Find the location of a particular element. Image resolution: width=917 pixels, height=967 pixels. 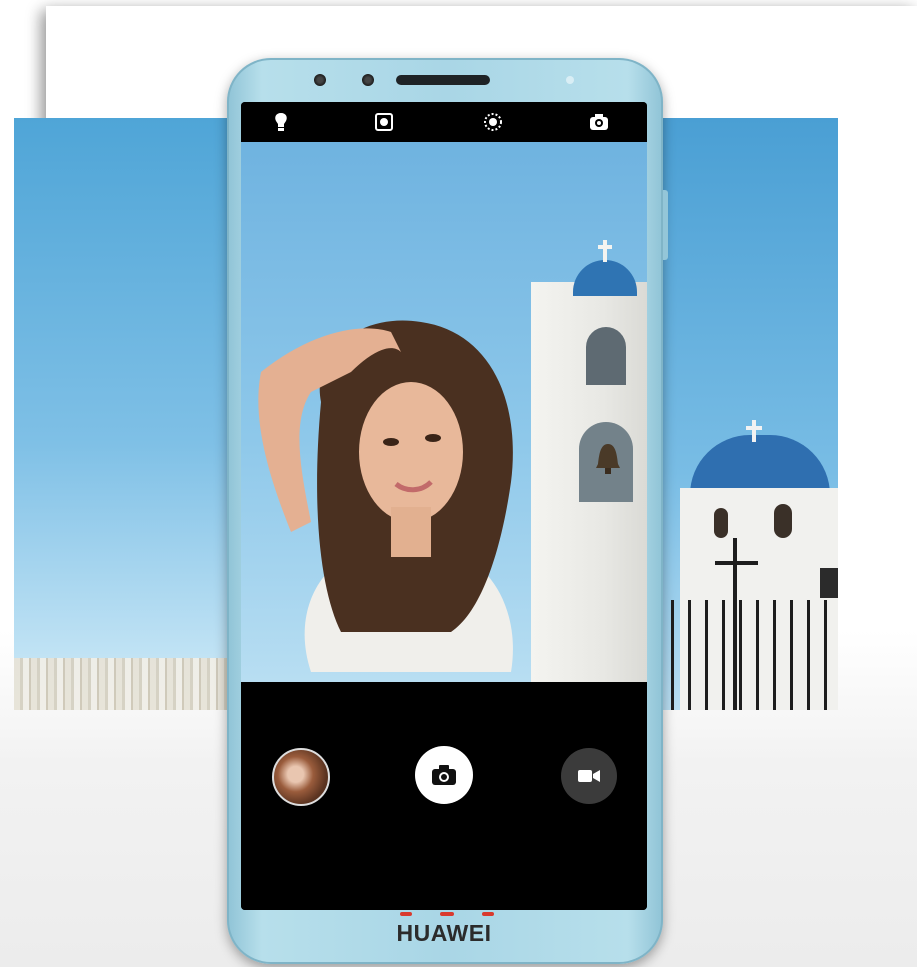

iron-gate is located at coordinates (739, 655).